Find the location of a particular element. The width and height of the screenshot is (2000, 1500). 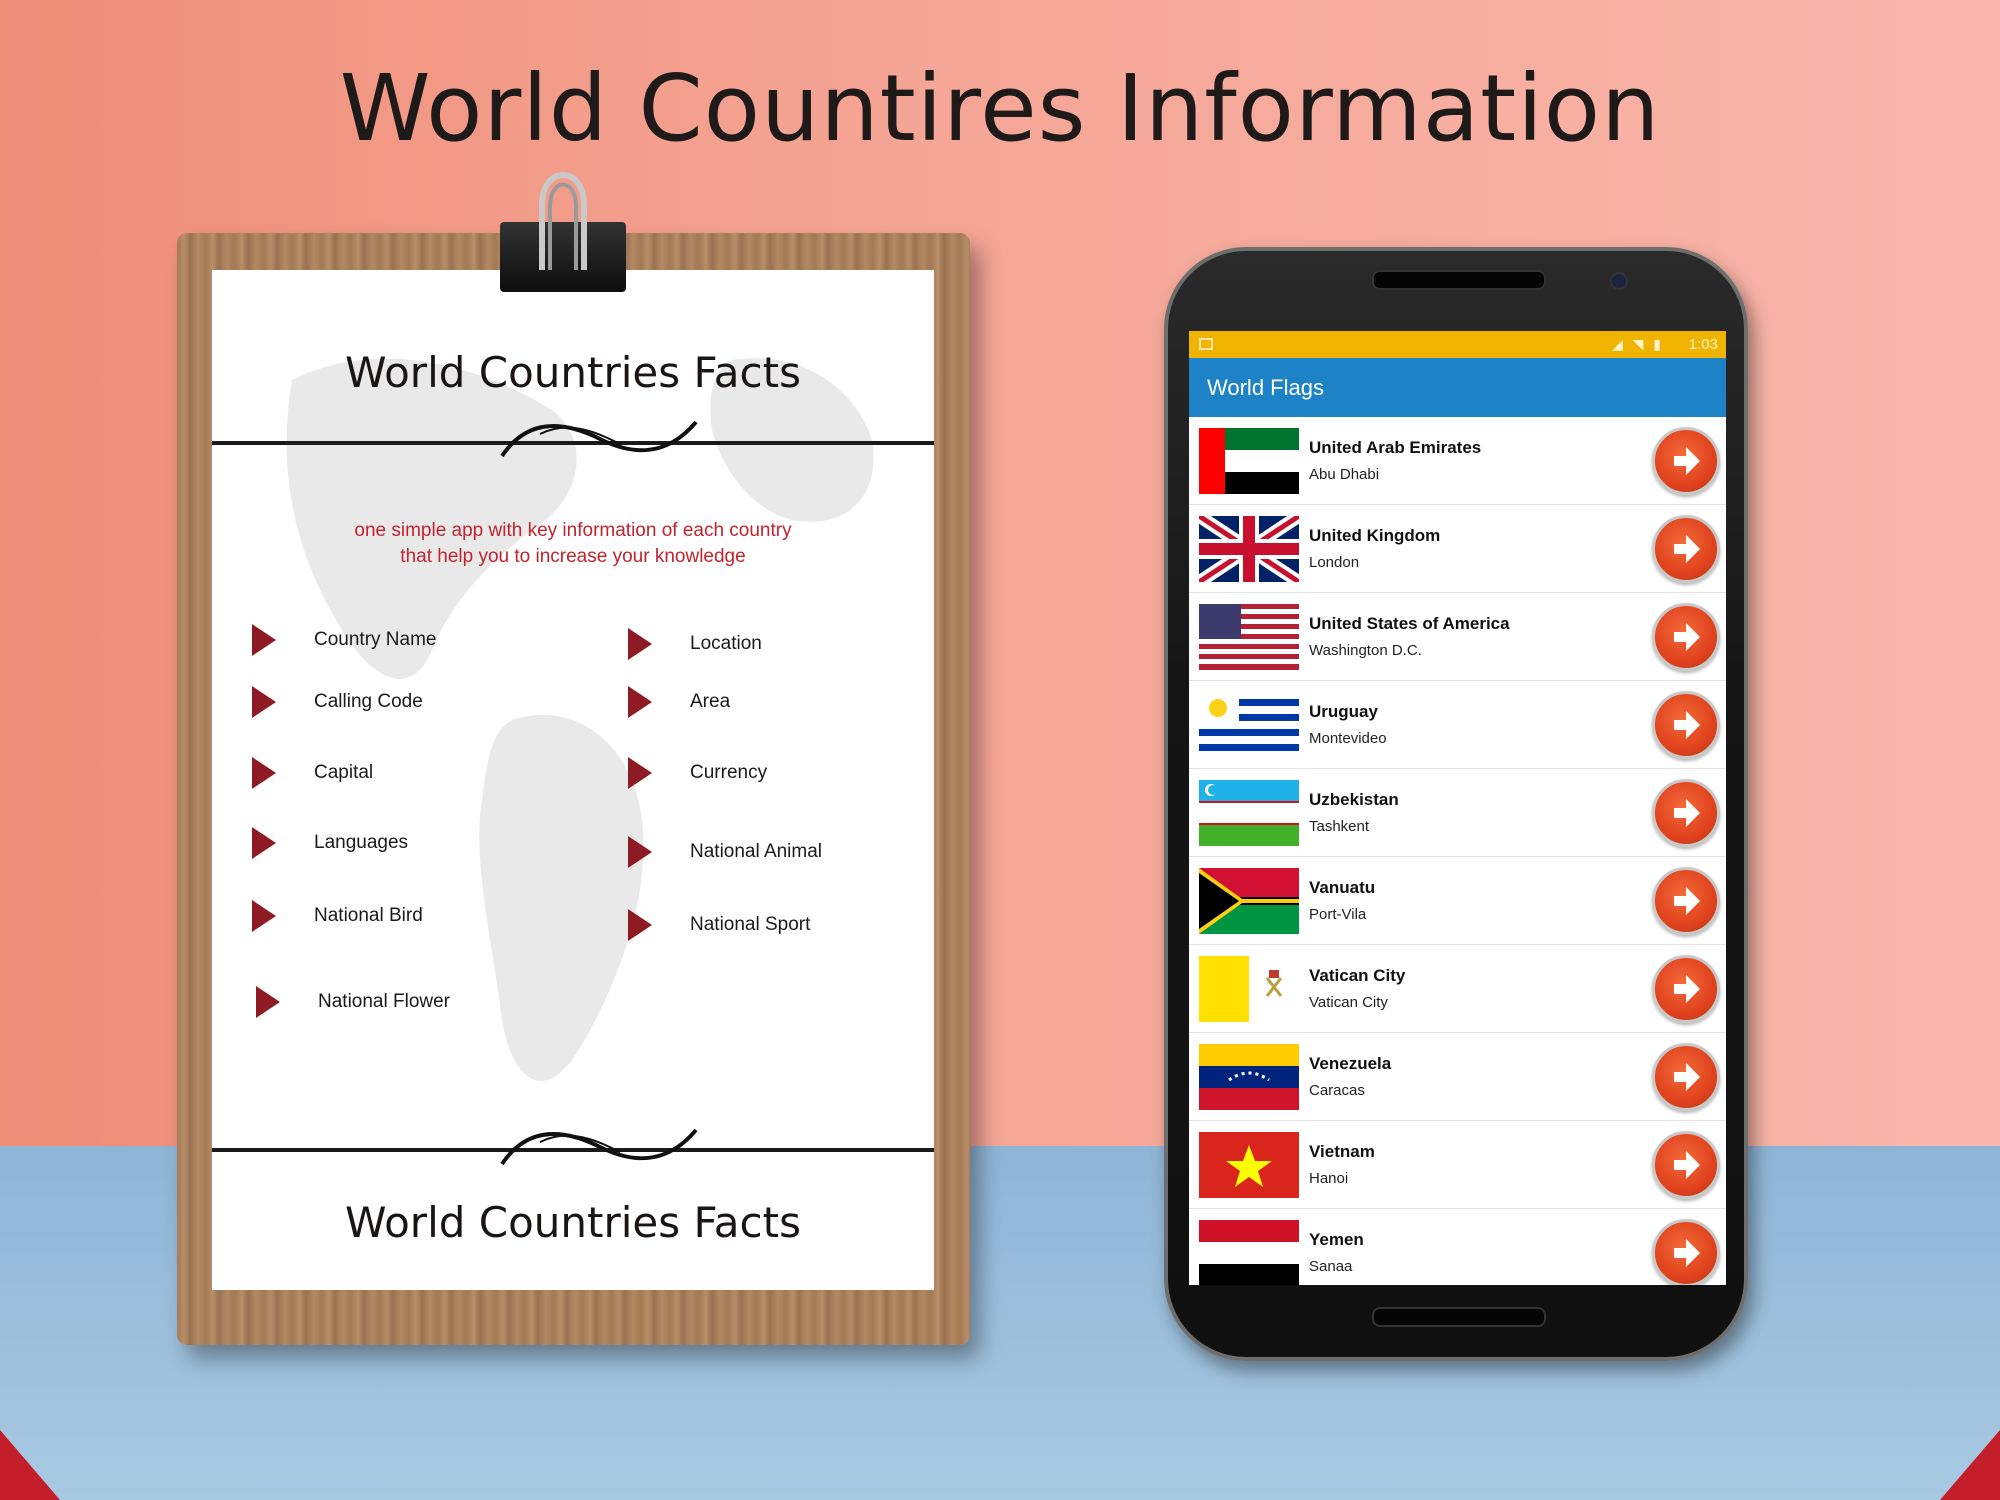

country-capital: Hanoi is located at coordinates (1329, 1178).